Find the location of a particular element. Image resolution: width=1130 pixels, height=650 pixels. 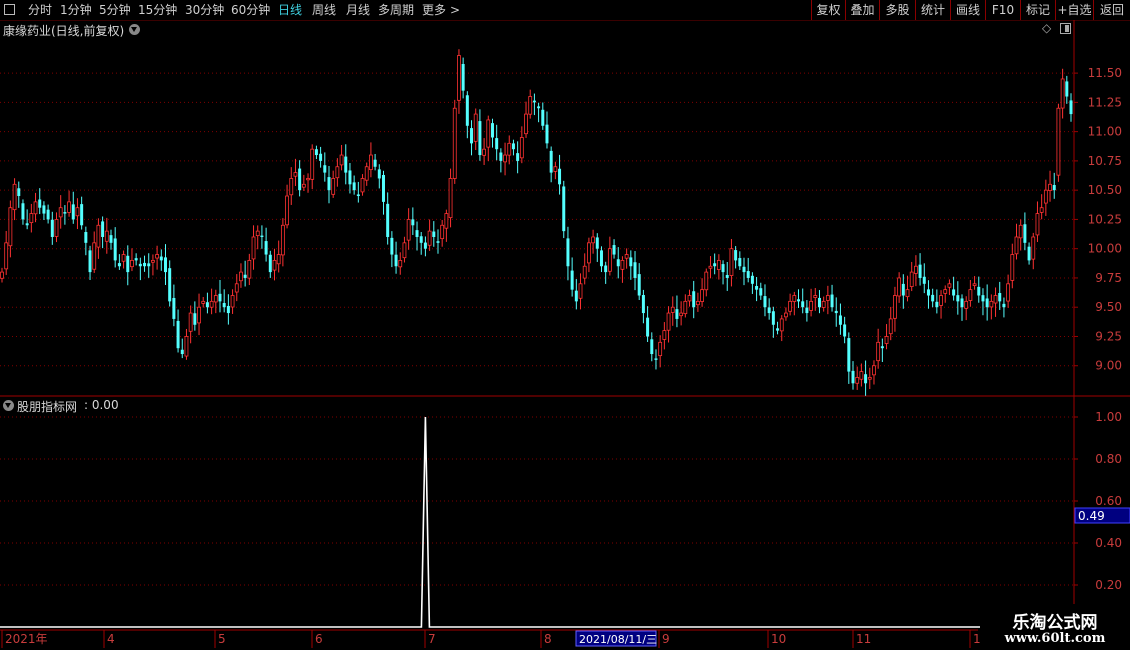

date-label: 7 is located at coordinates (432, 639).